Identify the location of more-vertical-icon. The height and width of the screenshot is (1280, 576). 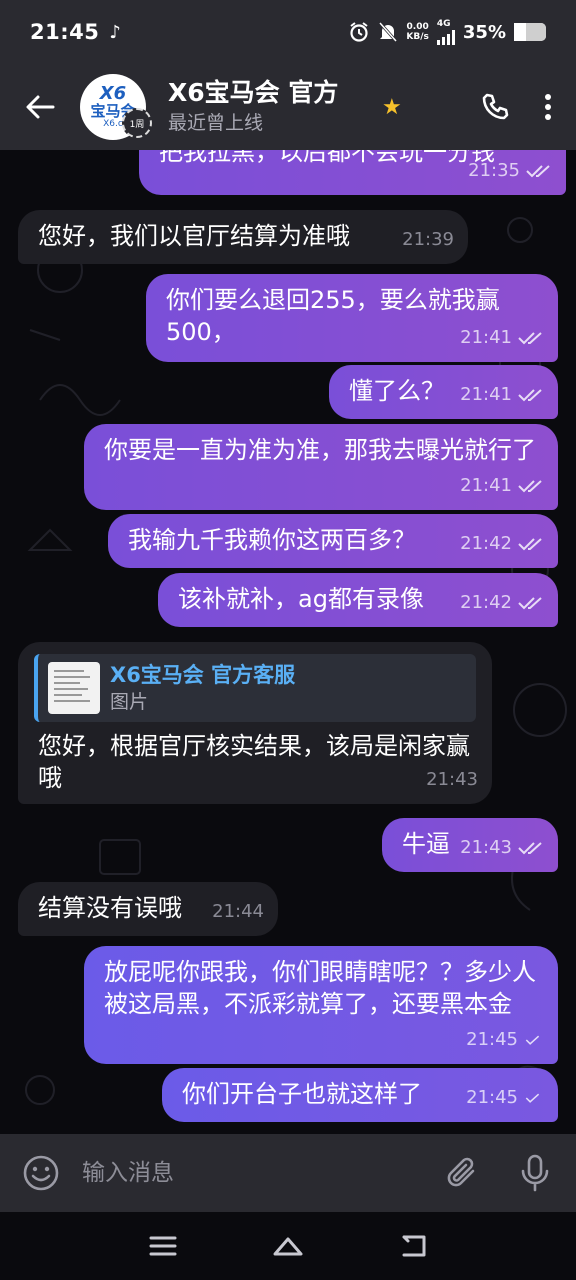
(548, 107).